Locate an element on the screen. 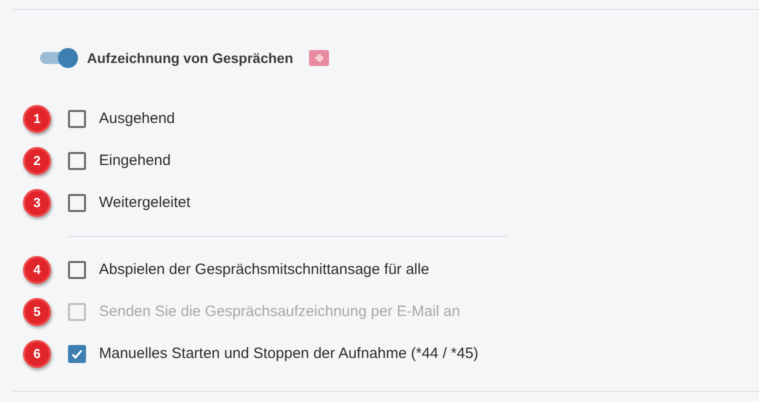 This screenshot has height=402, width=759. number-marker: 5 is located at coordinates (37, 312).